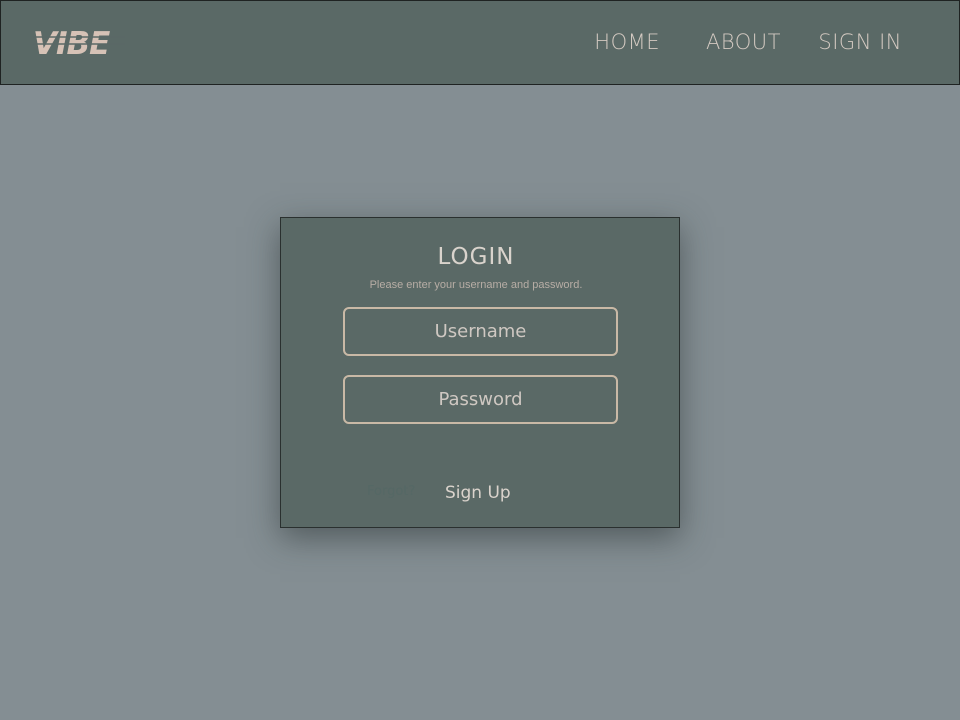 The image size is (960, 720). What do you see at coordinates (743, 42) in the screenshot?
I see `nav-about-link: ABOUT` at bounding box center [743, 42].